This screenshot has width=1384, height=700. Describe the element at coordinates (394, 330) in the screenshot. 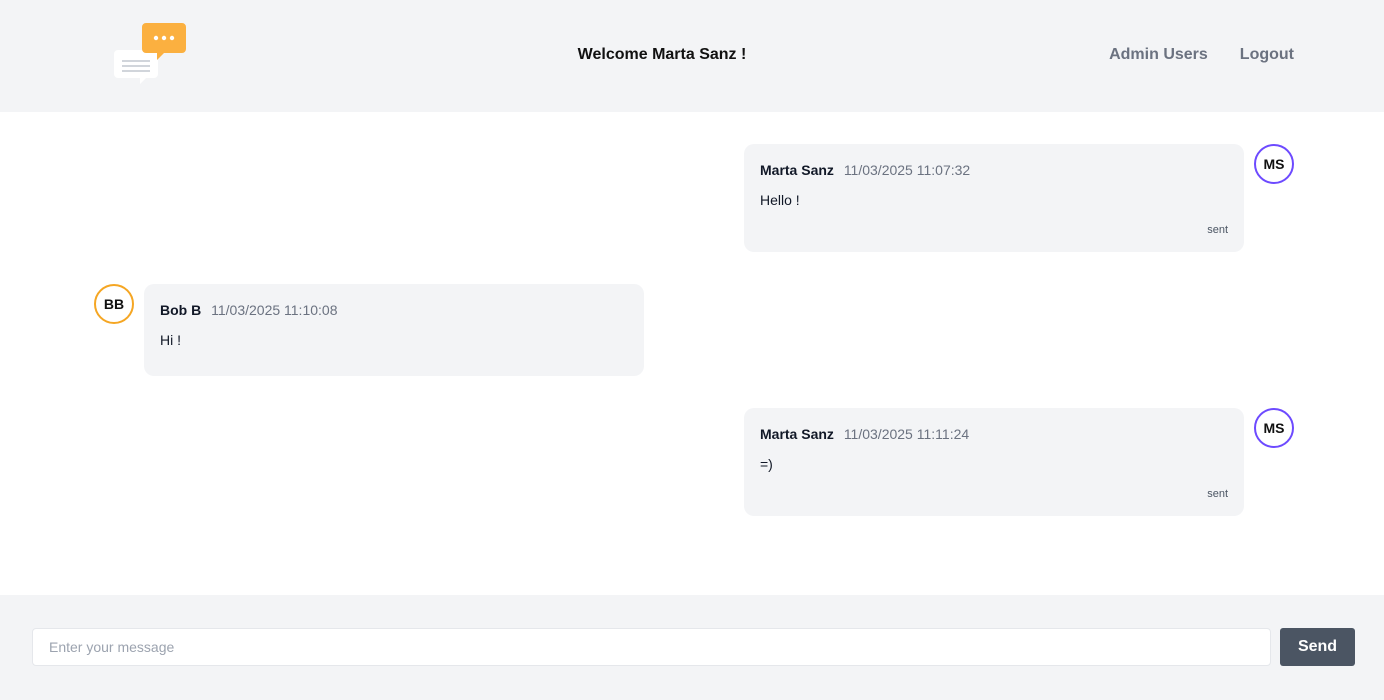

I see `message-bubble: Bob B 11/03/2025 11:10:08 Hi !` at that location.